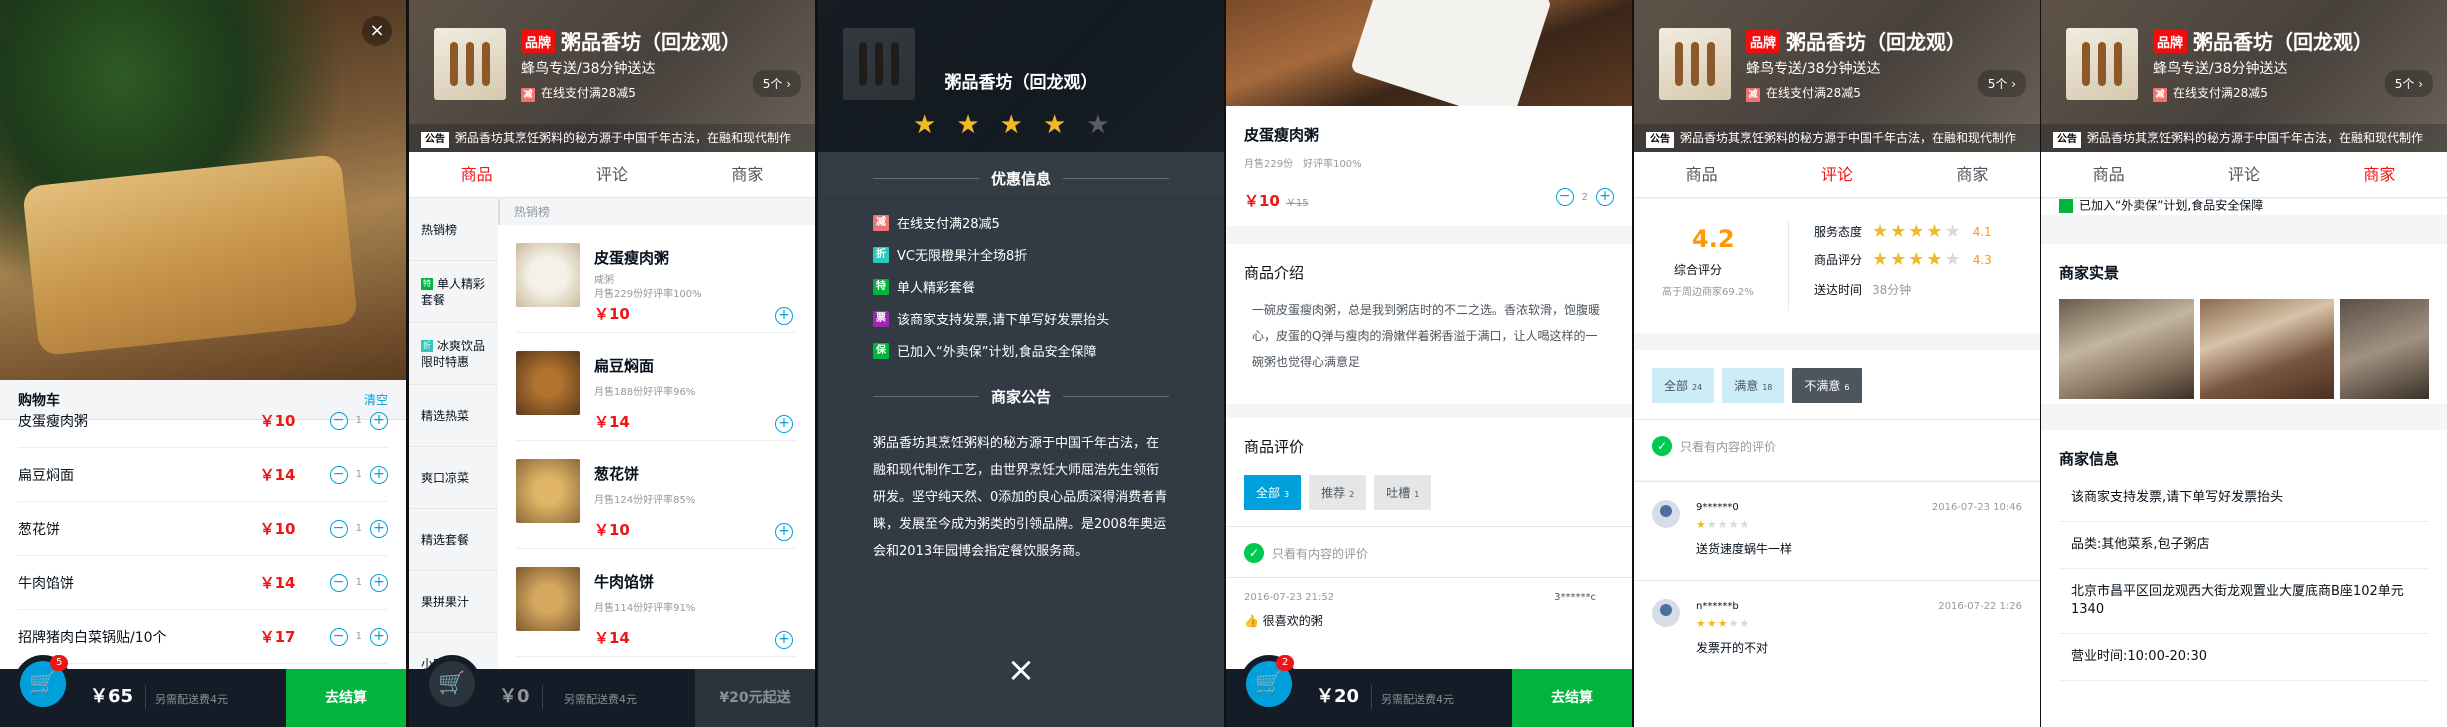 The image size is (2447, 727). Describe the element at coordinates (2089, 459) in the screenshot. I see `info-title: 商家信息` at that location.